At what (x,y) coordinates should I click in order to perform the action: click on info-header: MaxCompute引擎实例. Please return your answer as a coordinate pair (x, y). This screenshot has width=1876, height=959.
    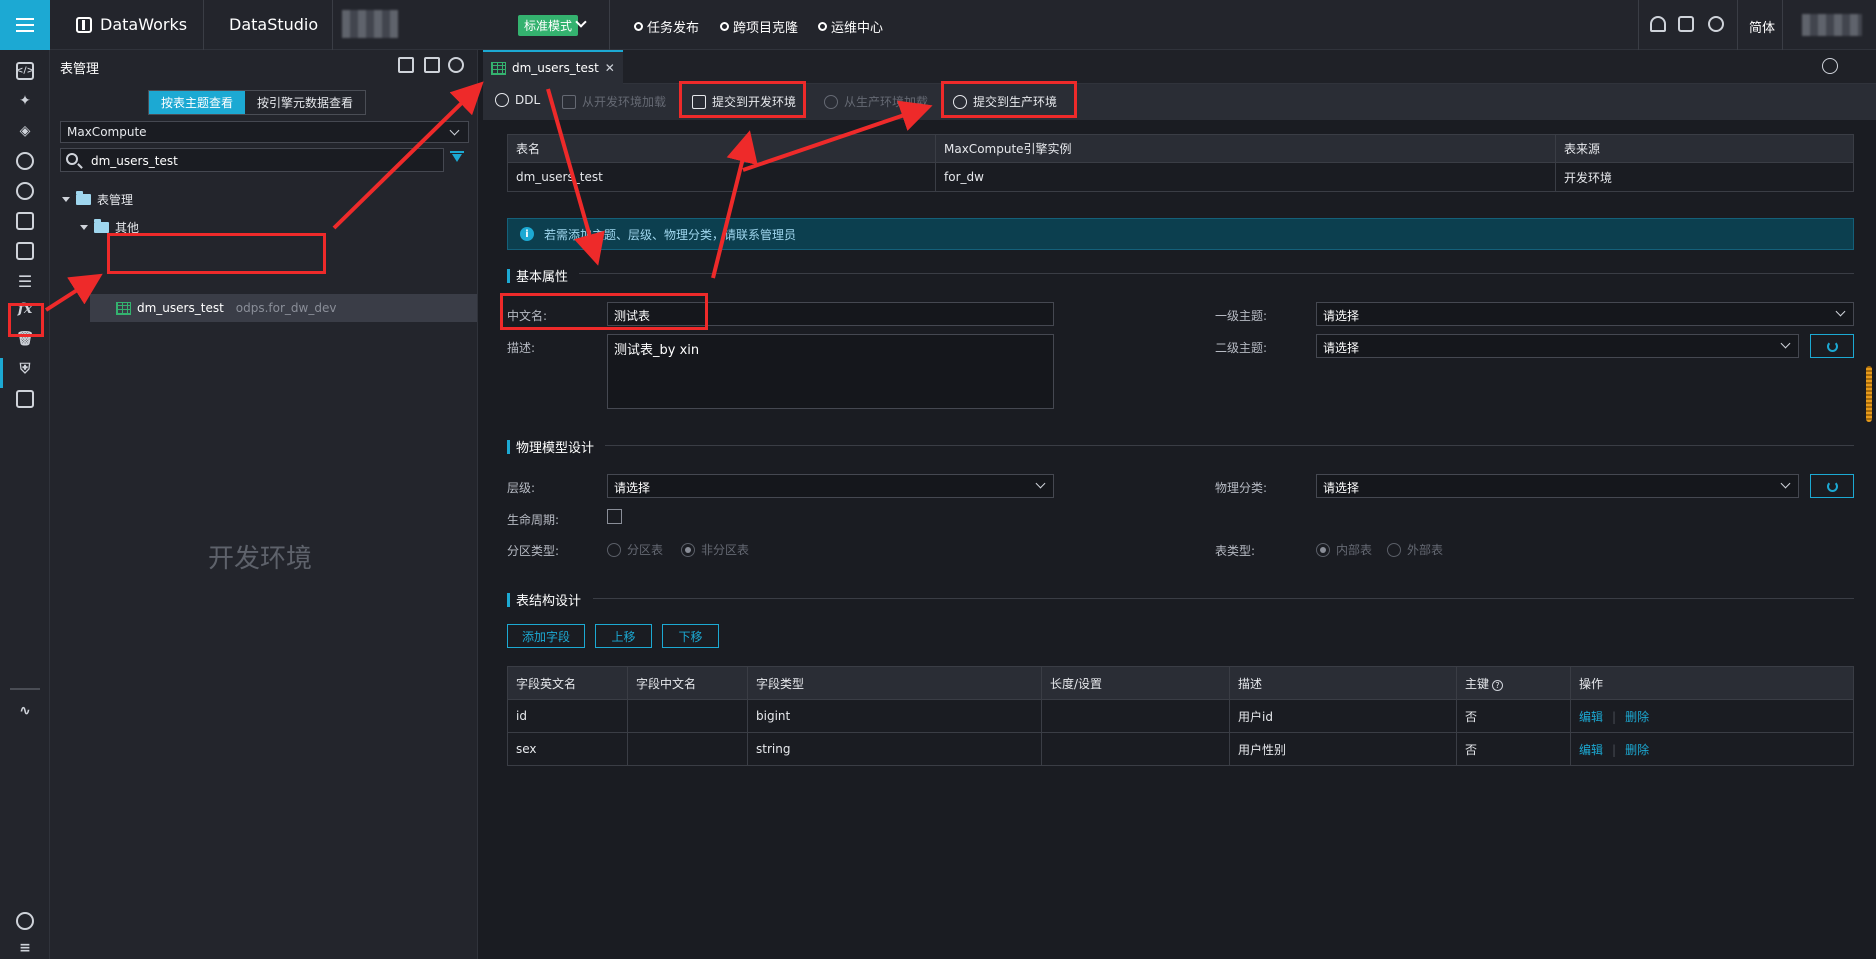
    Looking at the image, I should click on (1245, 148).